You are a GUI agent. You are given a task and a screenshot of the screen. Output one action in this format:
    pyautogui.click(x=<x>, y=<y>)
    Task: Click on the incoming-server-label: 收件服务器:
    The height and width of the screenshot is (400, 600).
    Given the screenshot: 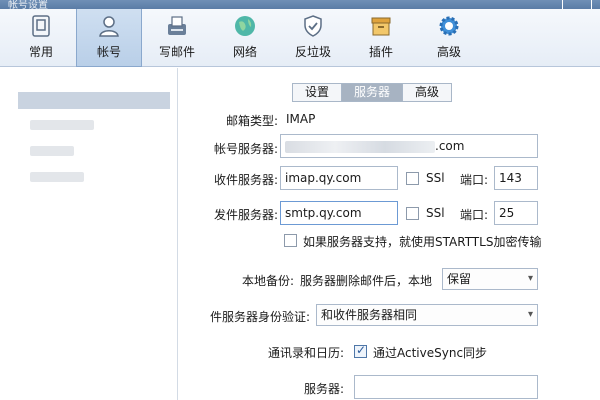 What is the action you would take?
    pyautogui.click(x=245, y=180)
    